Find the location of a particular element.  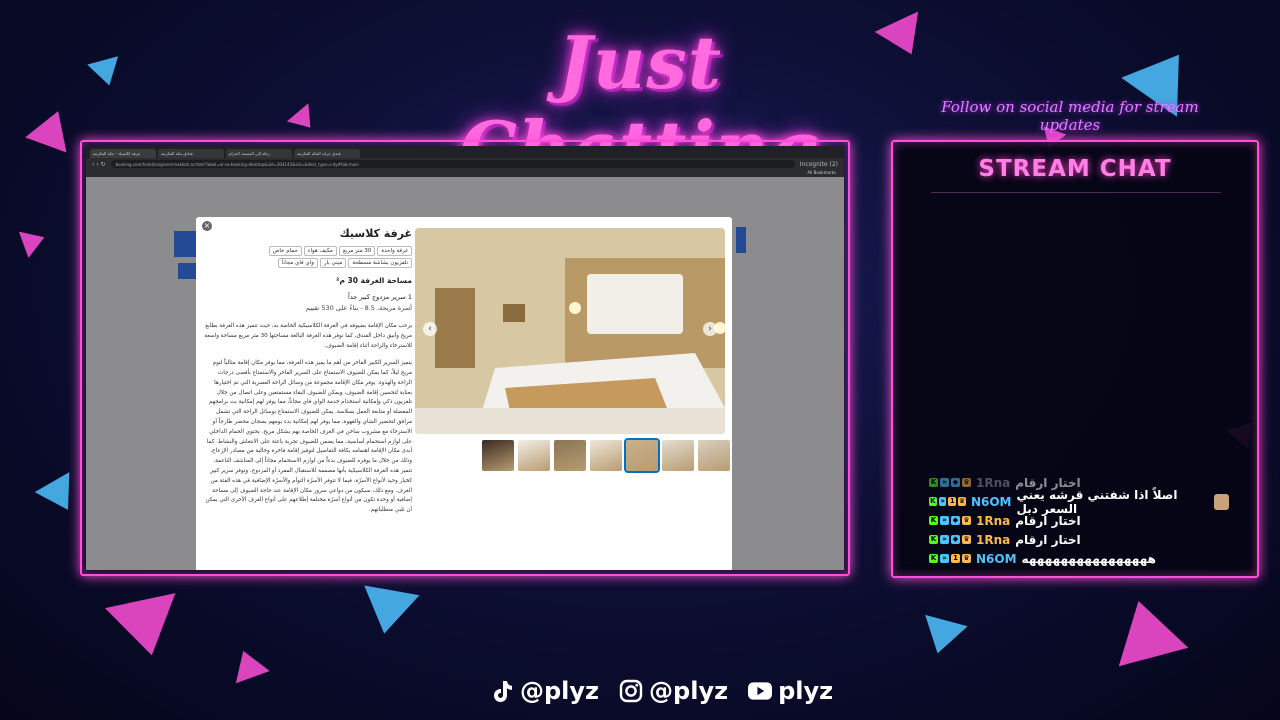

facility-badge: 30 متر مربع is located at coordinates (357, 251).